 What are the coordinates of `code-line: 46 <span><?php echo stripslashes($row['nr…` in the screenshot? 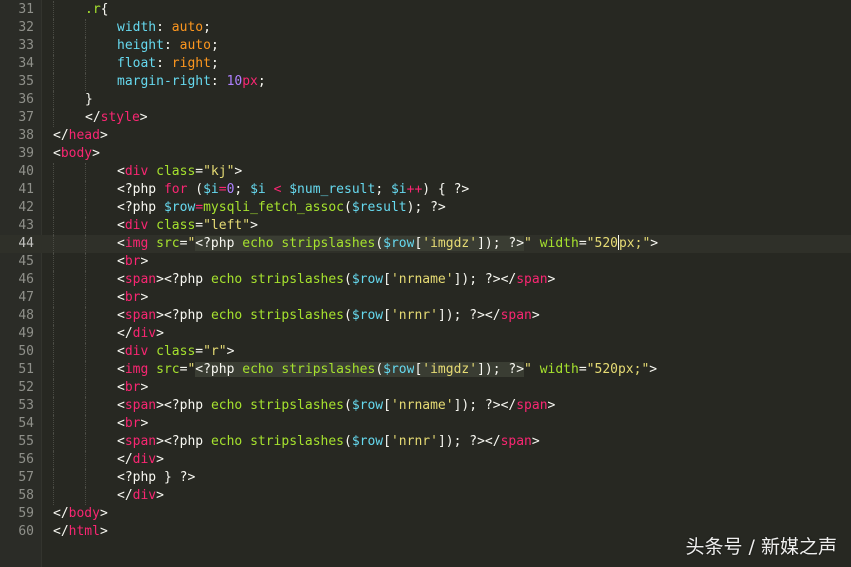 It's located at (425, 280).